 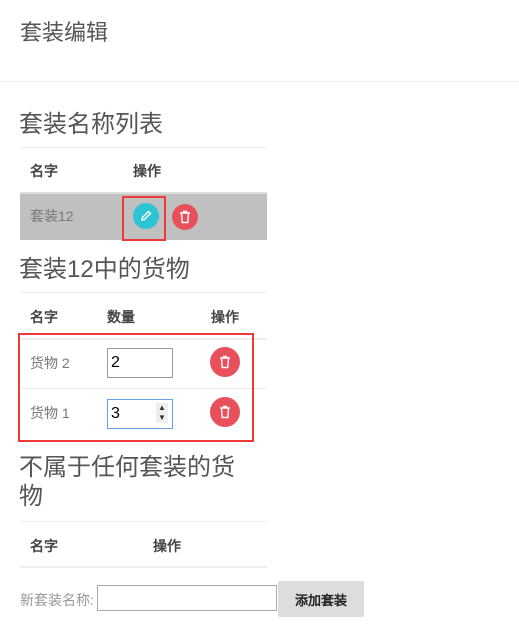 I want to click on unassigned-heading-line1: 不属于任何套装的货, so click(x=127, y=467).